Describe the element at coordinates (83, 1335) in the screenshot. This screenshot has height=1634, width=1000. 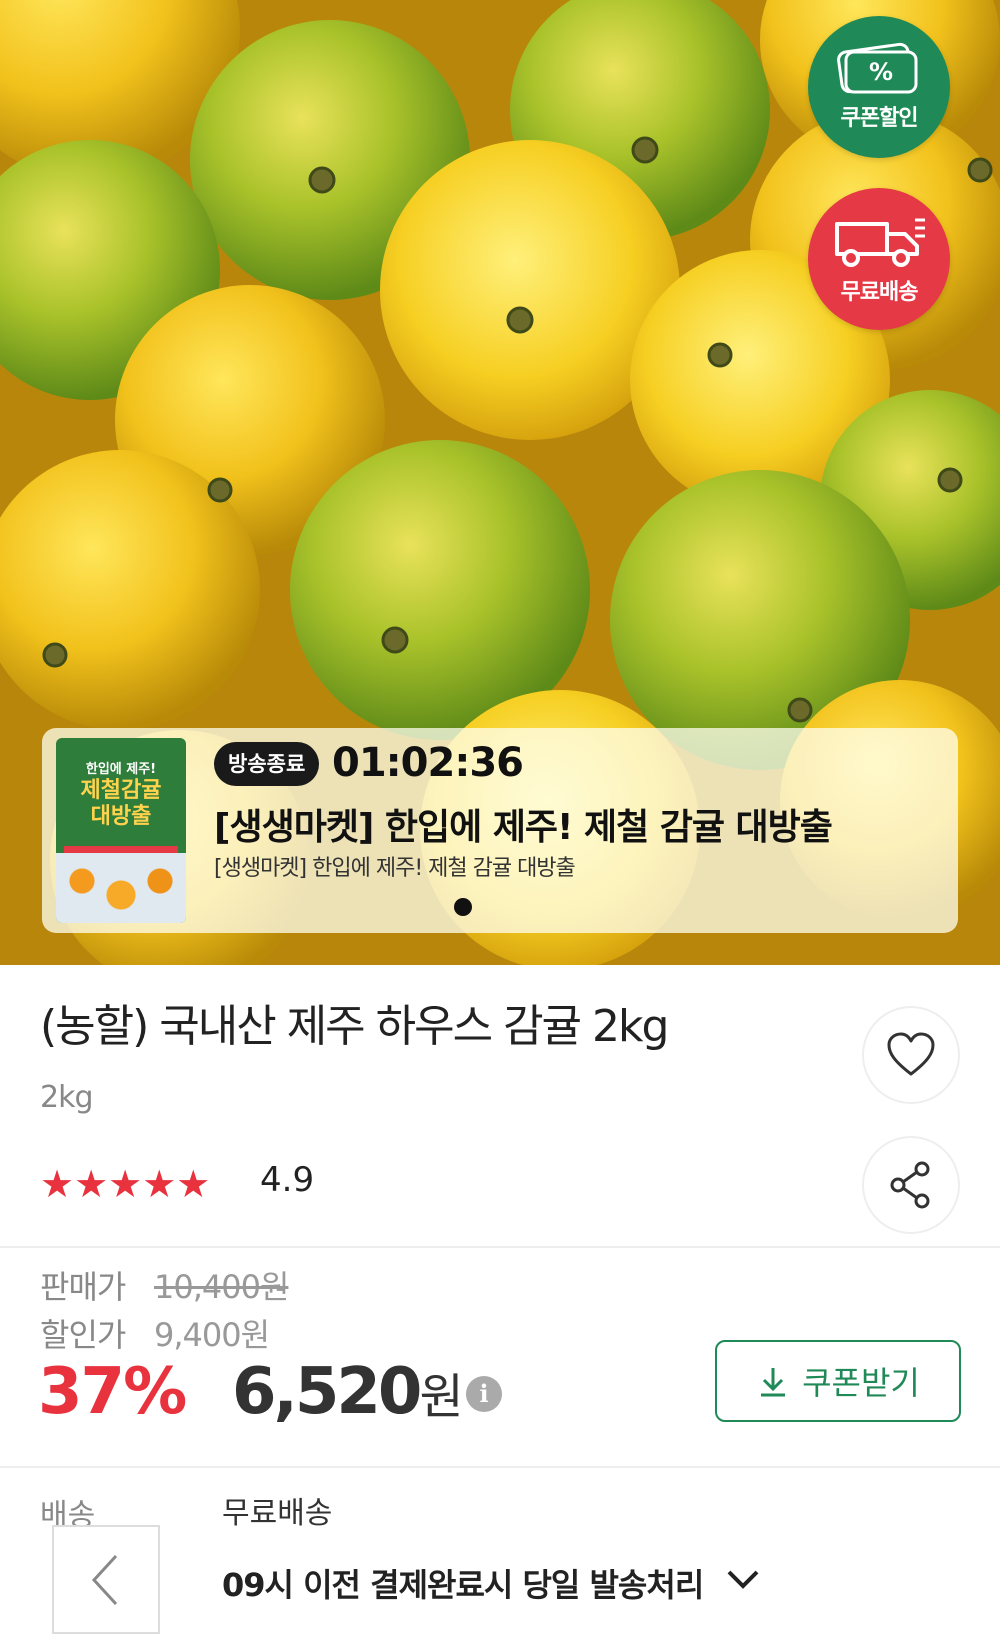
I see `discount-price-label: 할인가` at that location.